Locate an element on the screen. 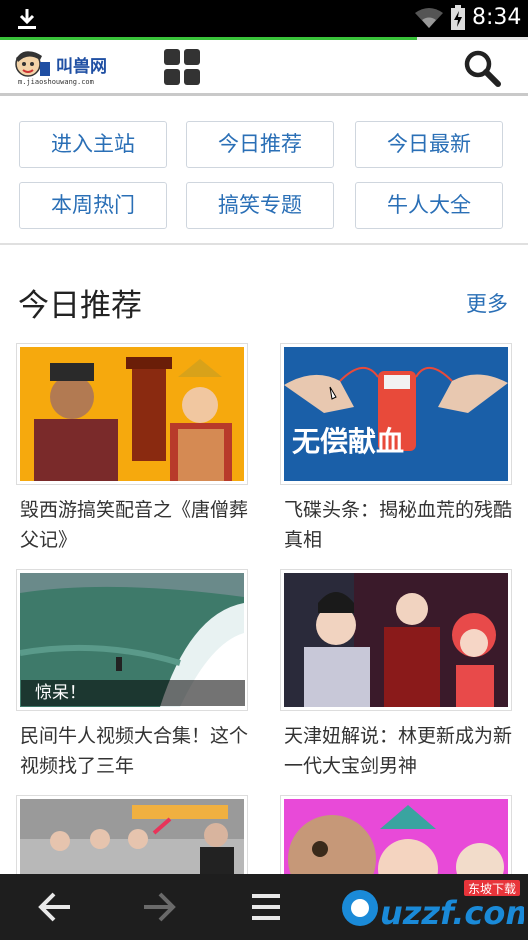  clock: 8:34 is located at coordinates (497, 17).